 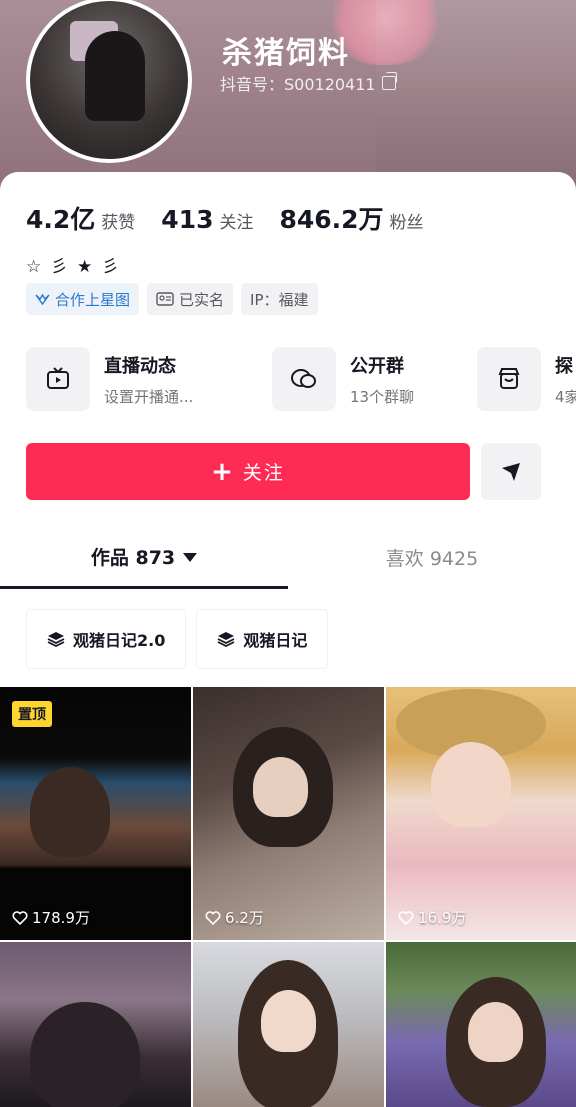 What do you see at coordinates (106, 639) in the screenshot?
I see `collection-chip: 观猪日记2.0` at bounding box center [106, 639].